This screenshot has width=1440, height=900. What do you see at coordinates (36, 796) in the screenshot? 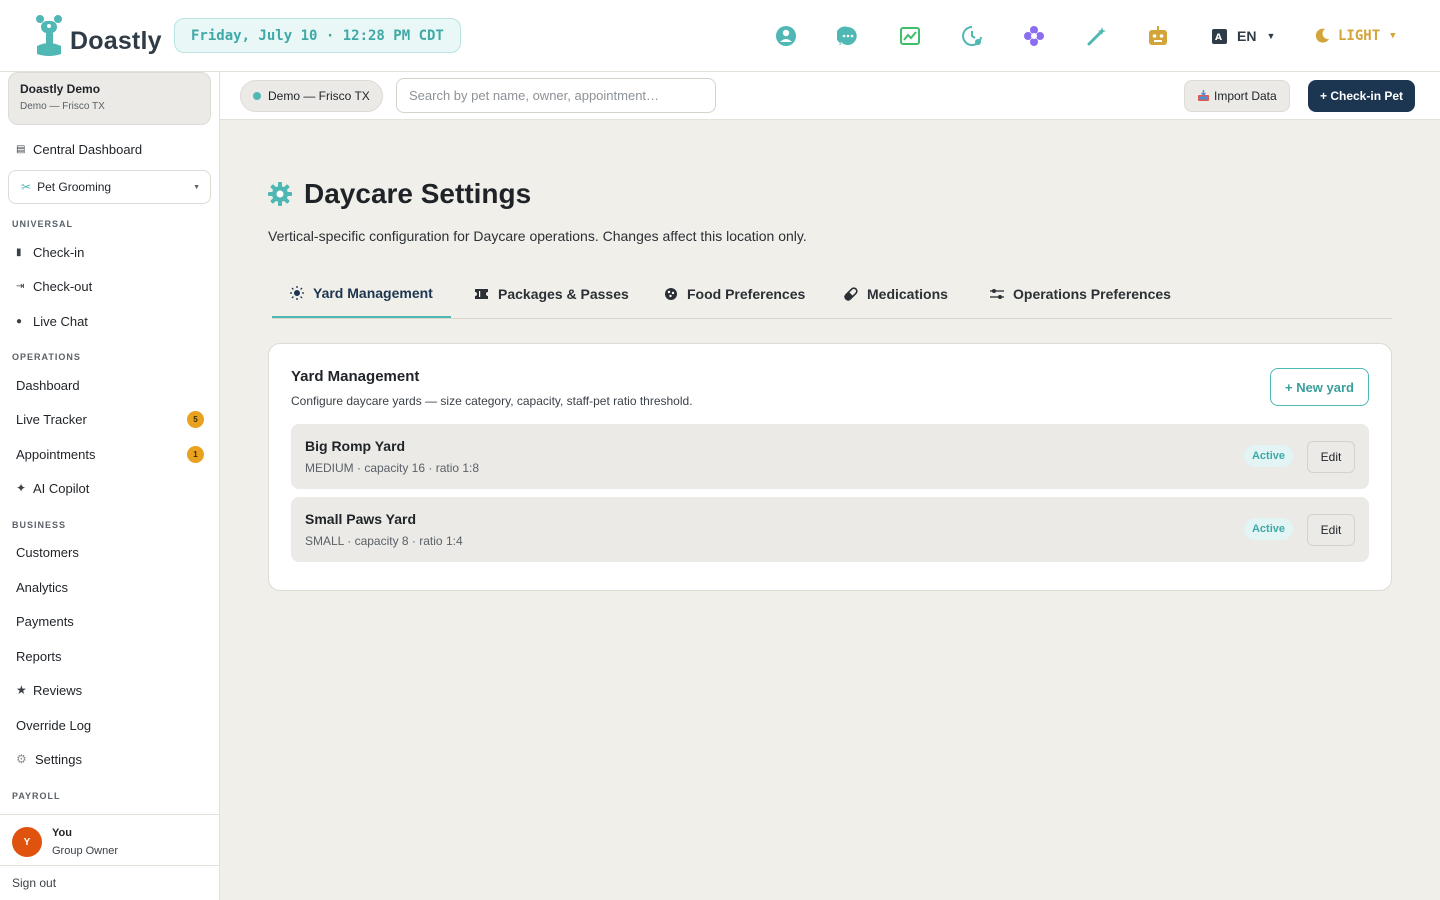
I see `section-payroll: PAYROLL` at bounding box center [36, 796].